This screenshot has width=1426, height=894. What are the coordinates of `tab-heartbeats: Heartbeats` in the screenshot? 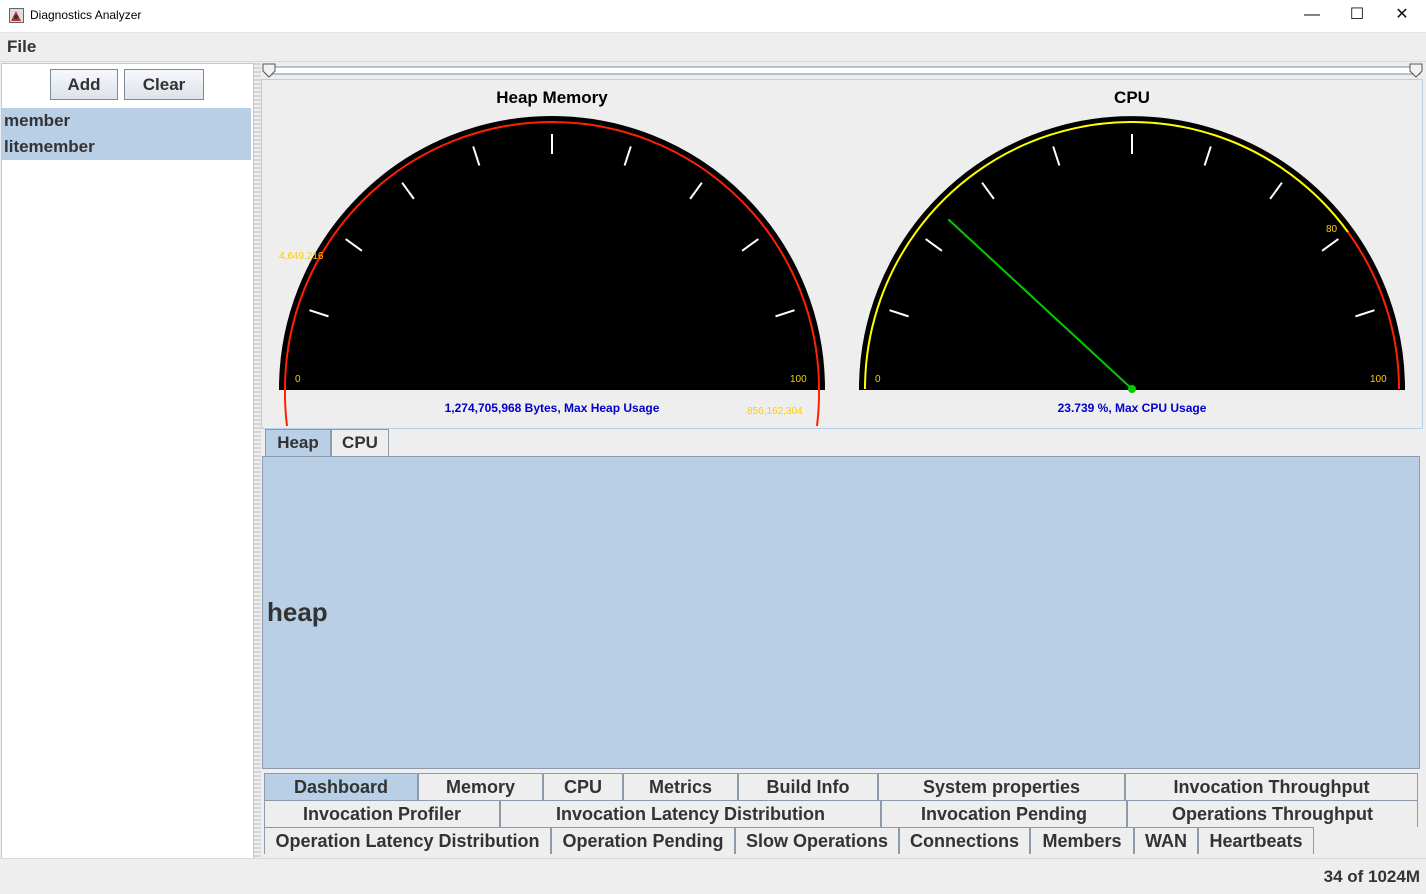 It's located at (1256, 840).